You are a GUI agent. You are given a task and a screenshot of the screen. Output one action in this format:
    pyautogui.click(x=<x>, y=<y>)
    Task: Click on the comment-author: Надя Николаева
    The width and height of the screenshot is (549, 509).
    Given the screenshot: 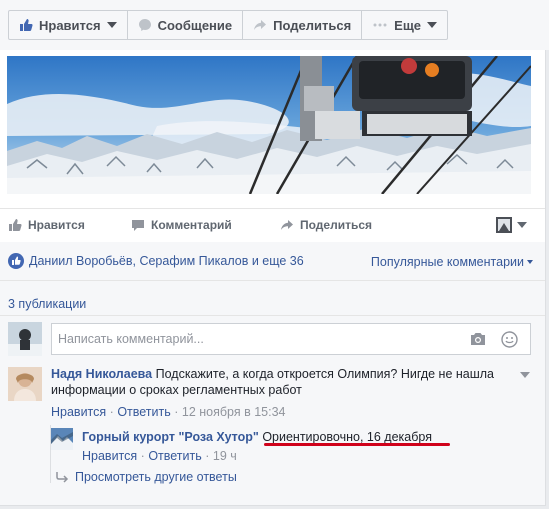 What is the action you would take?
    pyautogui.click(x=101, y=374)
    